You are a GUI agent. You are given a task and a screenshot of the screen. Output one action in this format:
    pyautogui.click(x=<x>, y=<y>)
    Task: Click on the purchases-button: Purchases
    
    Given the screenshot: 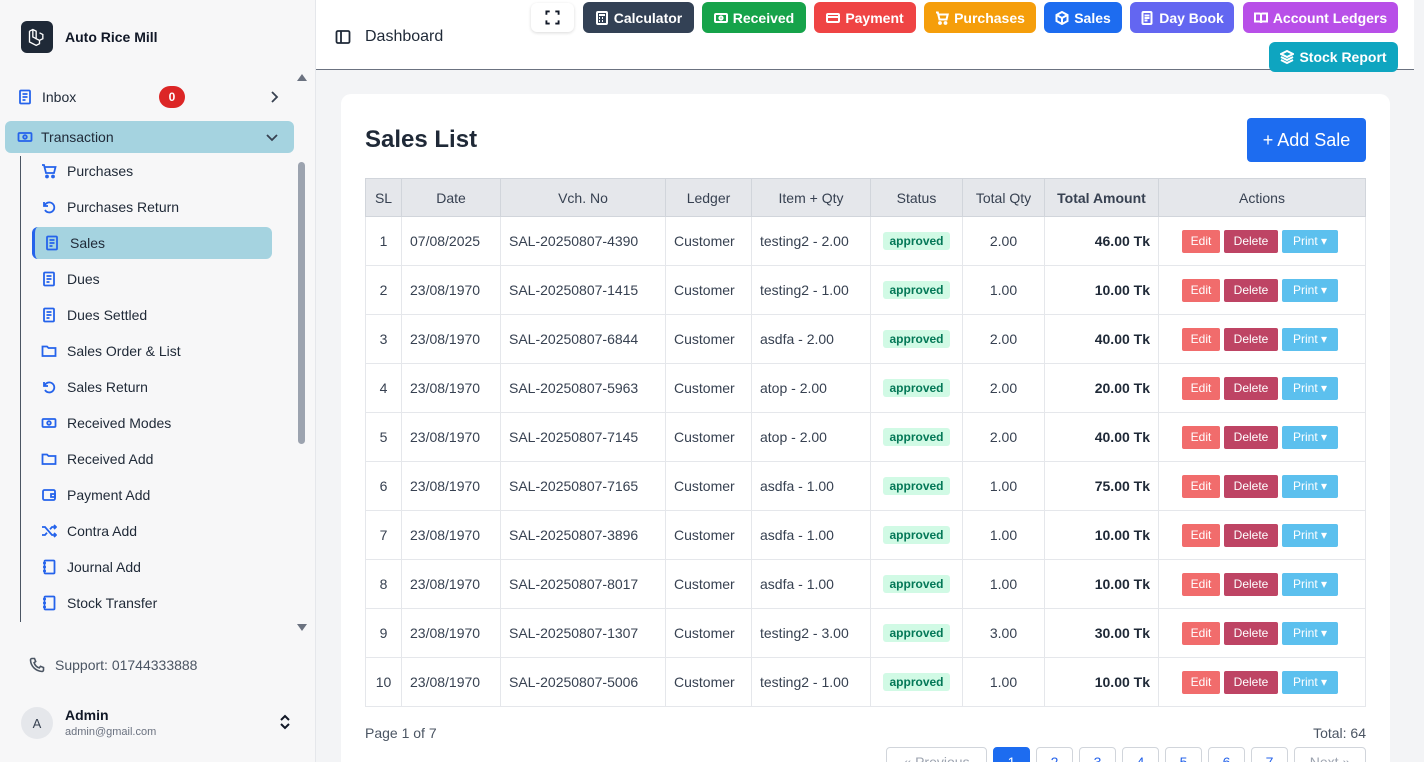 What is the action you would take?
    pyautogui.click(x=980, y=17)
    